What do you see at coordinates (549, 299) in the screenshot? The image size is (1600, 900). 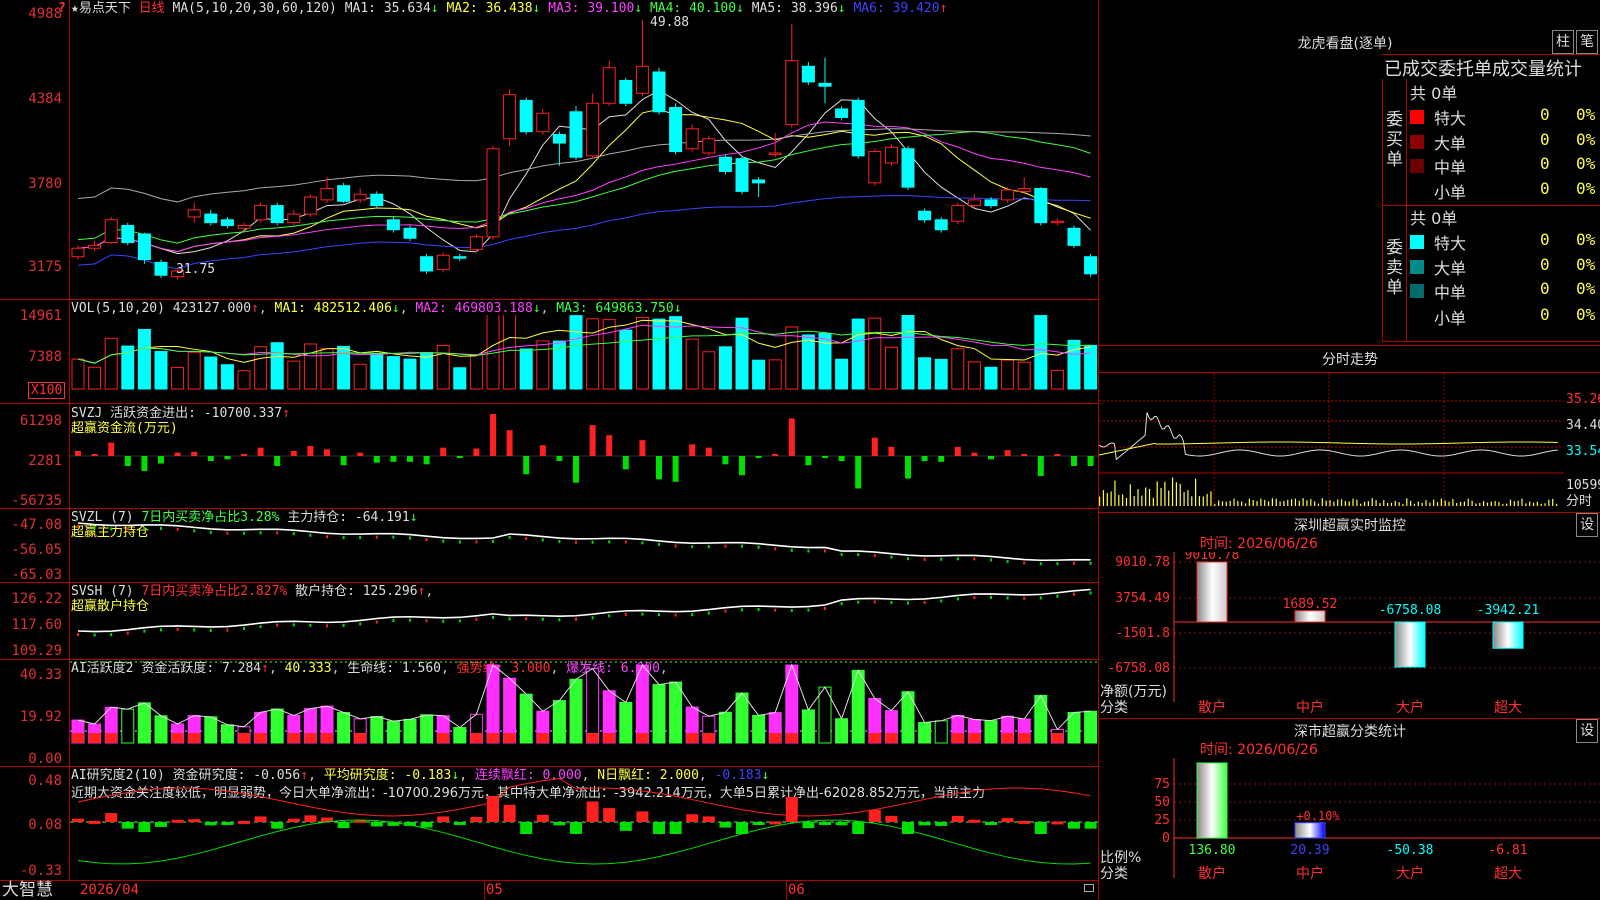 I see `price-volume-divider` at bounding box center [549, 299].